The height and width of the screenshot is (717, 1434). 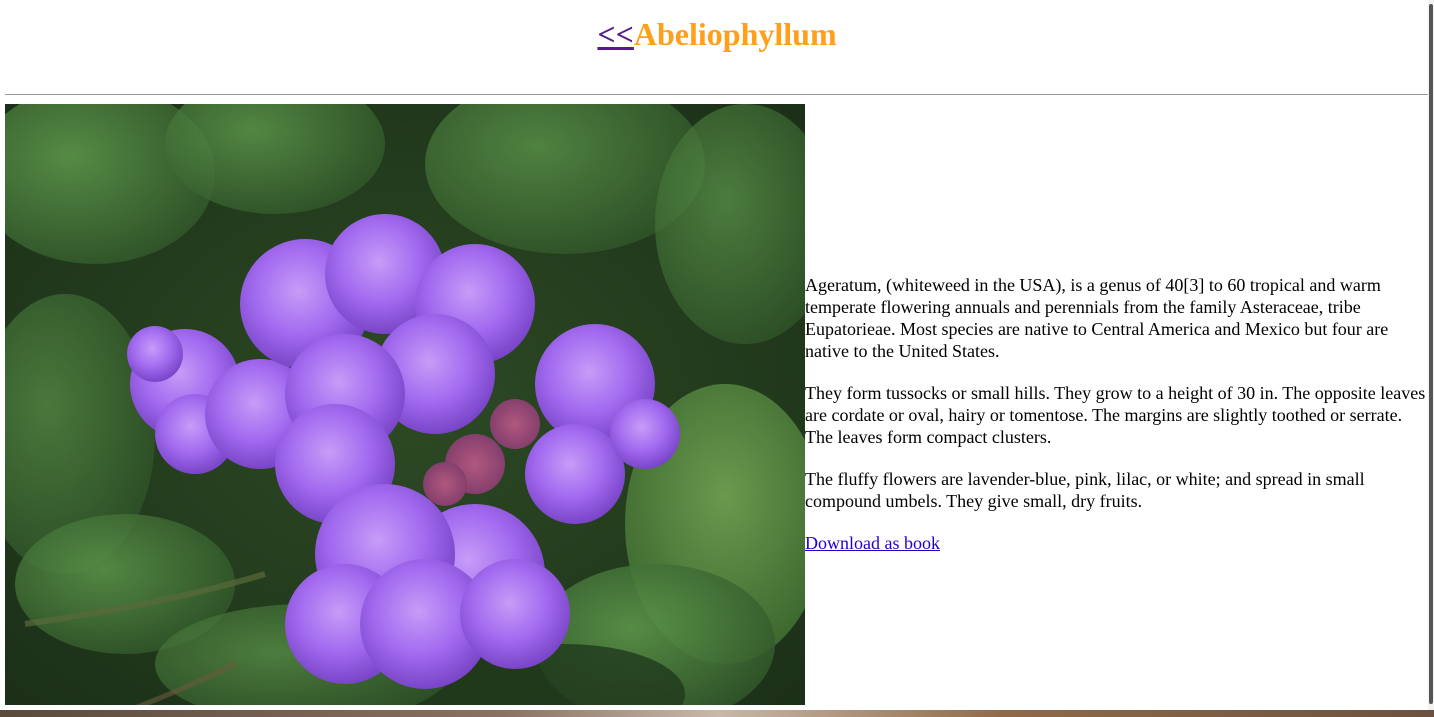 I want to click on page-header: <<Abeliophyllum, so click(x=717, y=34).